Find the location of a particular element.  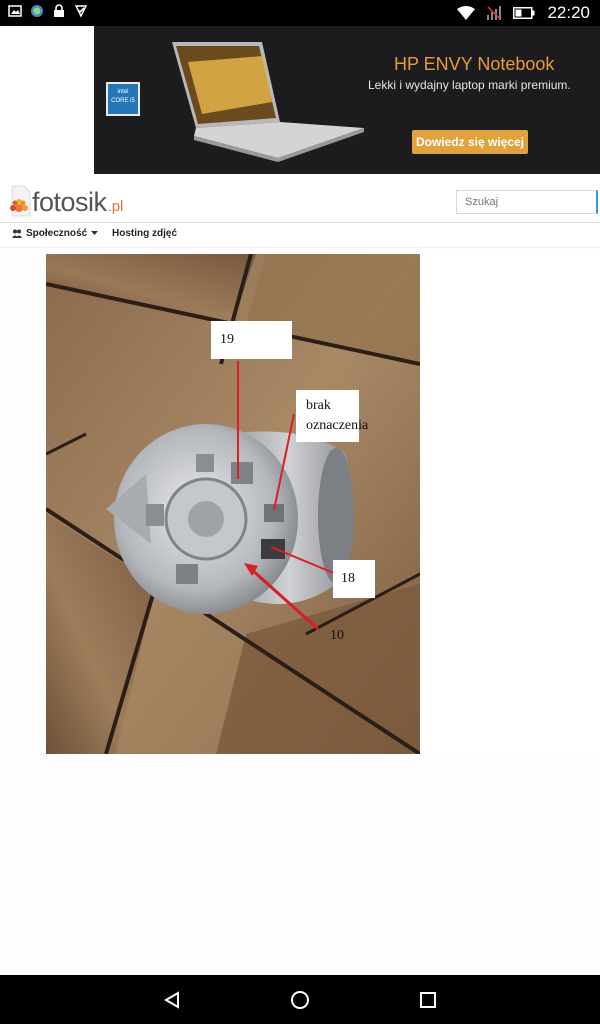

clock: 22:20 is located at coordinates (568, 12).